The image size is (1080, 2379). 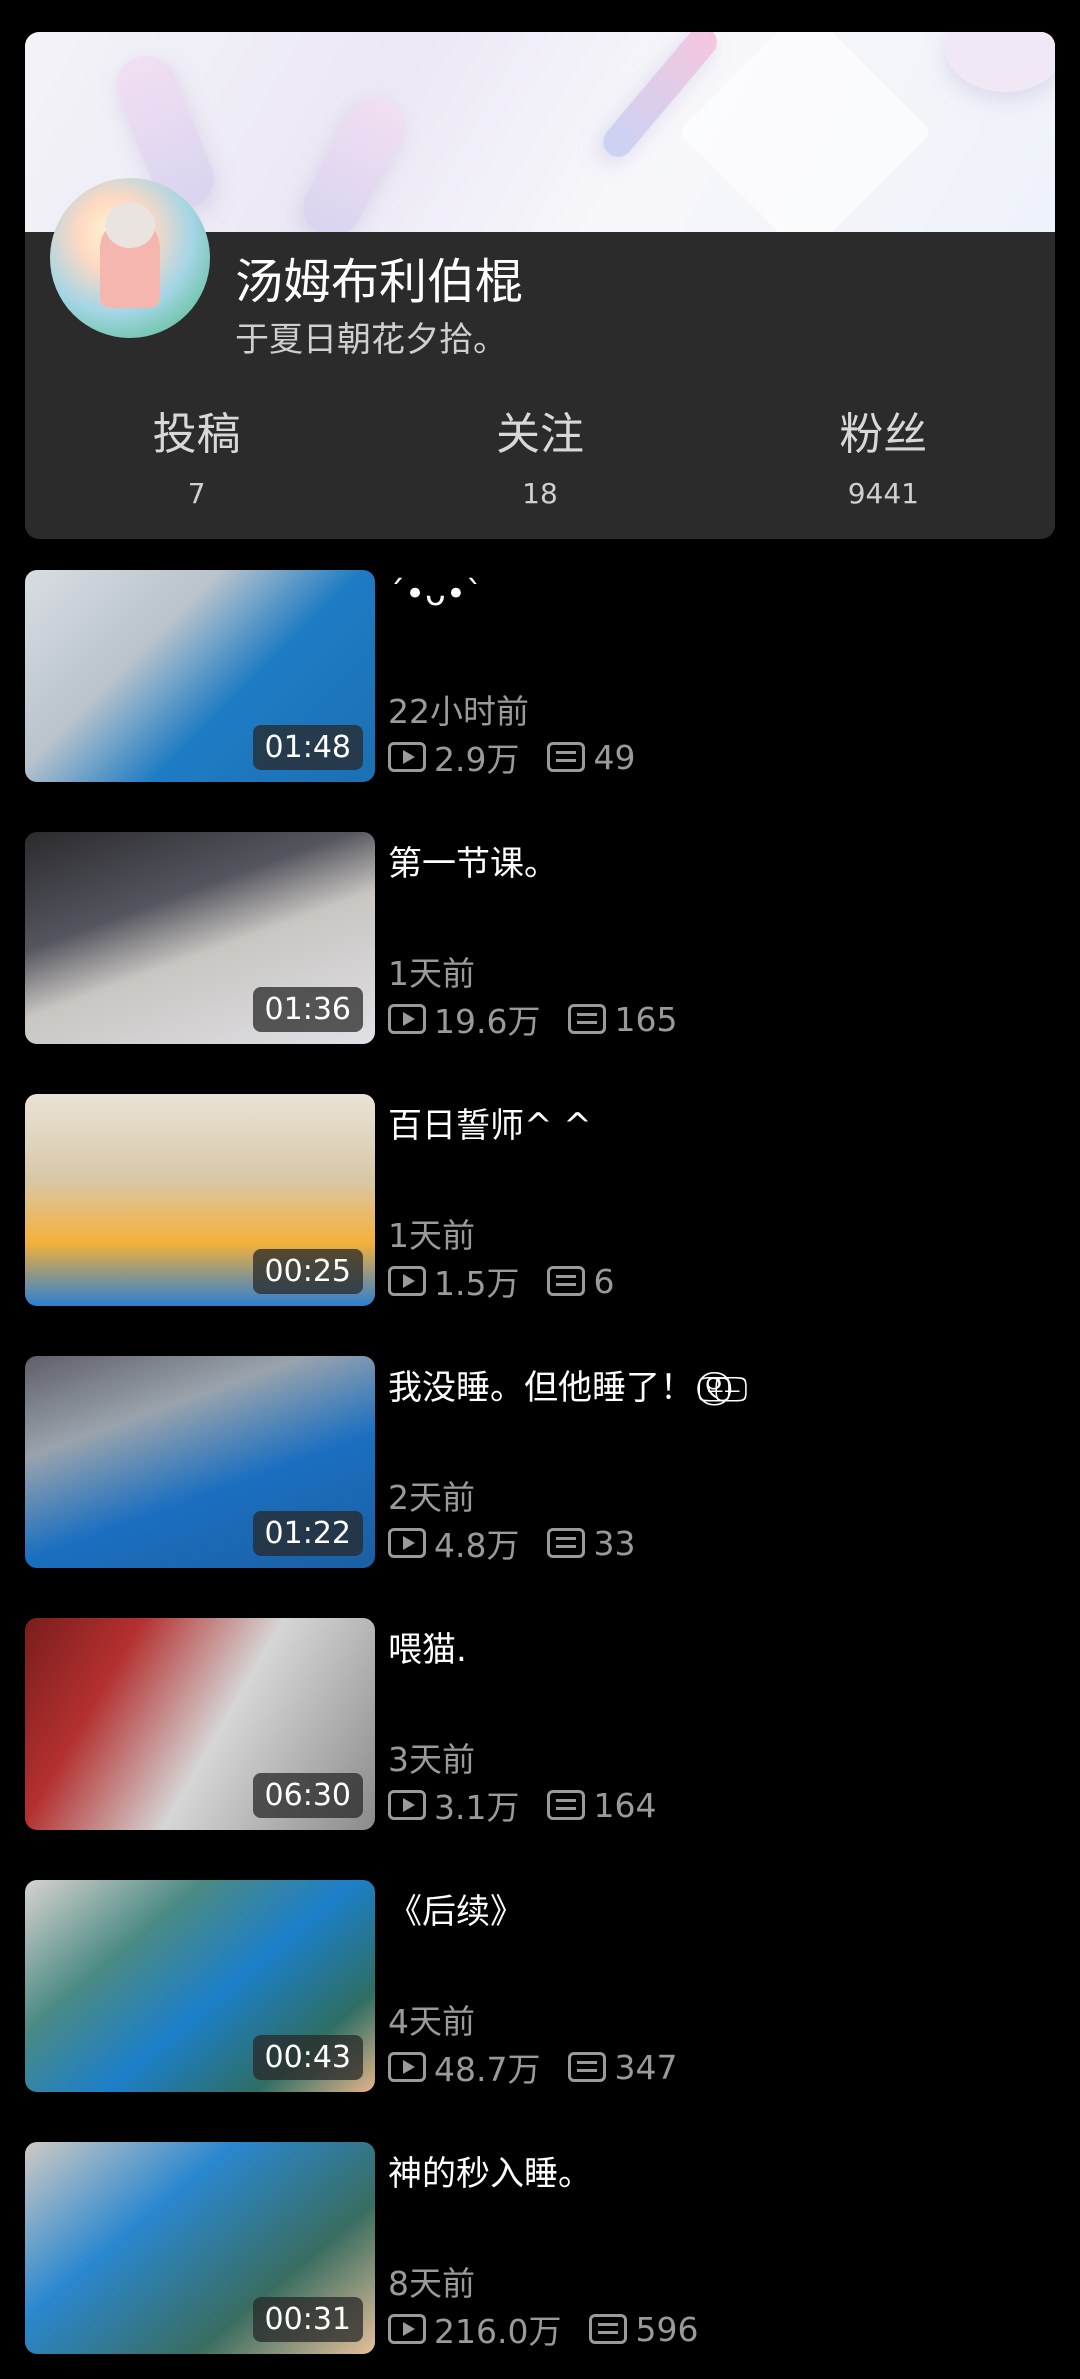 What do you see at coordinates (625, 1805) in the screenshot?
I see `danmaku-count: 164` at bounding box center [625, 1805].